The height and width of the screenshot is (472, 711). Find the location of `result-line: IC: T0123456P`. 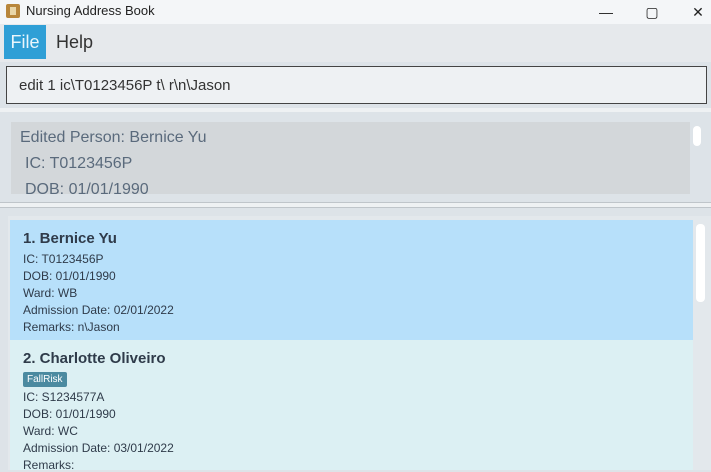

result-line: IC: T0123456P is located at coordinates (79, 163).